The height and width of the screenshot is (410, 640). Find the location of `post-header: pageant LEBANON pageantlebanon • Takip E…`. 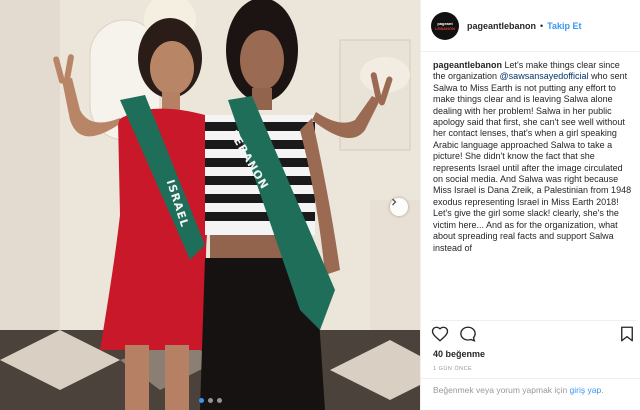

post-header: pageant LEBANON pageantlebanon • Takip E… is located at coordinates (530, 26).